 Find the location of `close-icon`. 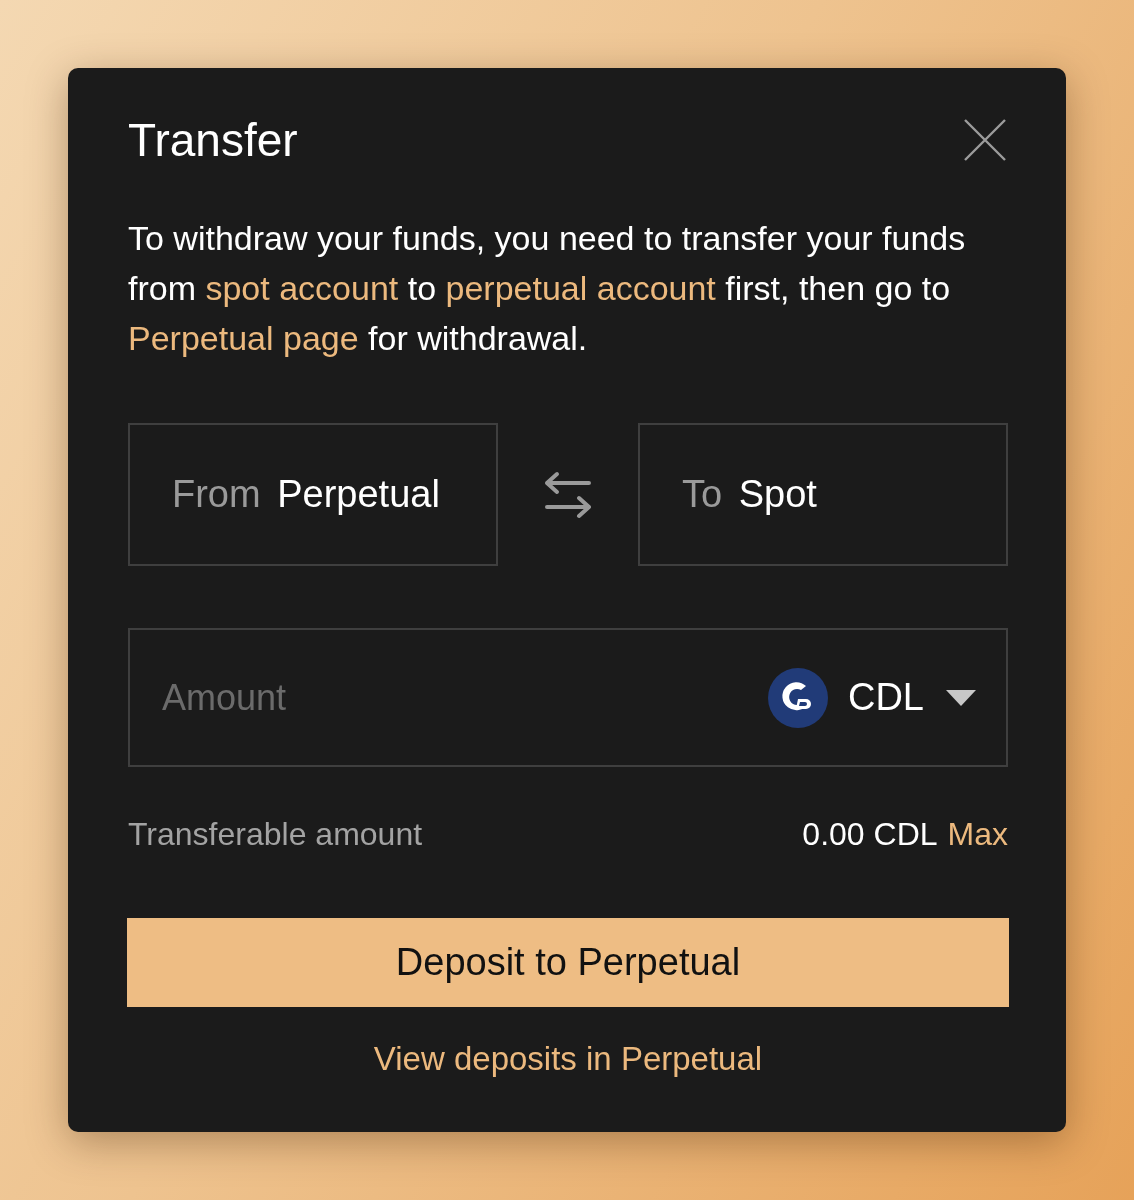

close-icon is located at coordinates (985, 140).